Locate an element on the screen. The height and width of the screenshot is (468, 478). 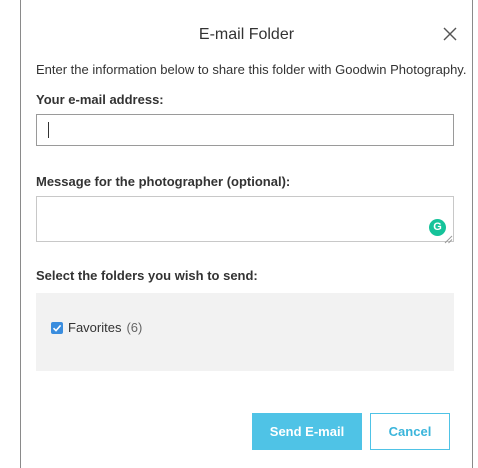
folder-count: (6) is located at coordinates (134, 327).